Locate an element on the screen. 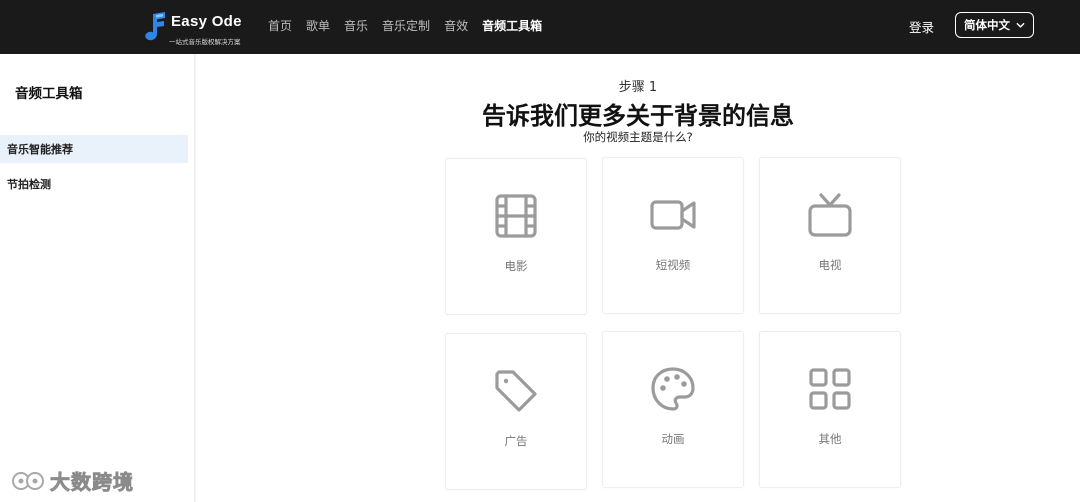 This screenshot has height=502, width=1080. film-icon is located at coordinates (516, 216).